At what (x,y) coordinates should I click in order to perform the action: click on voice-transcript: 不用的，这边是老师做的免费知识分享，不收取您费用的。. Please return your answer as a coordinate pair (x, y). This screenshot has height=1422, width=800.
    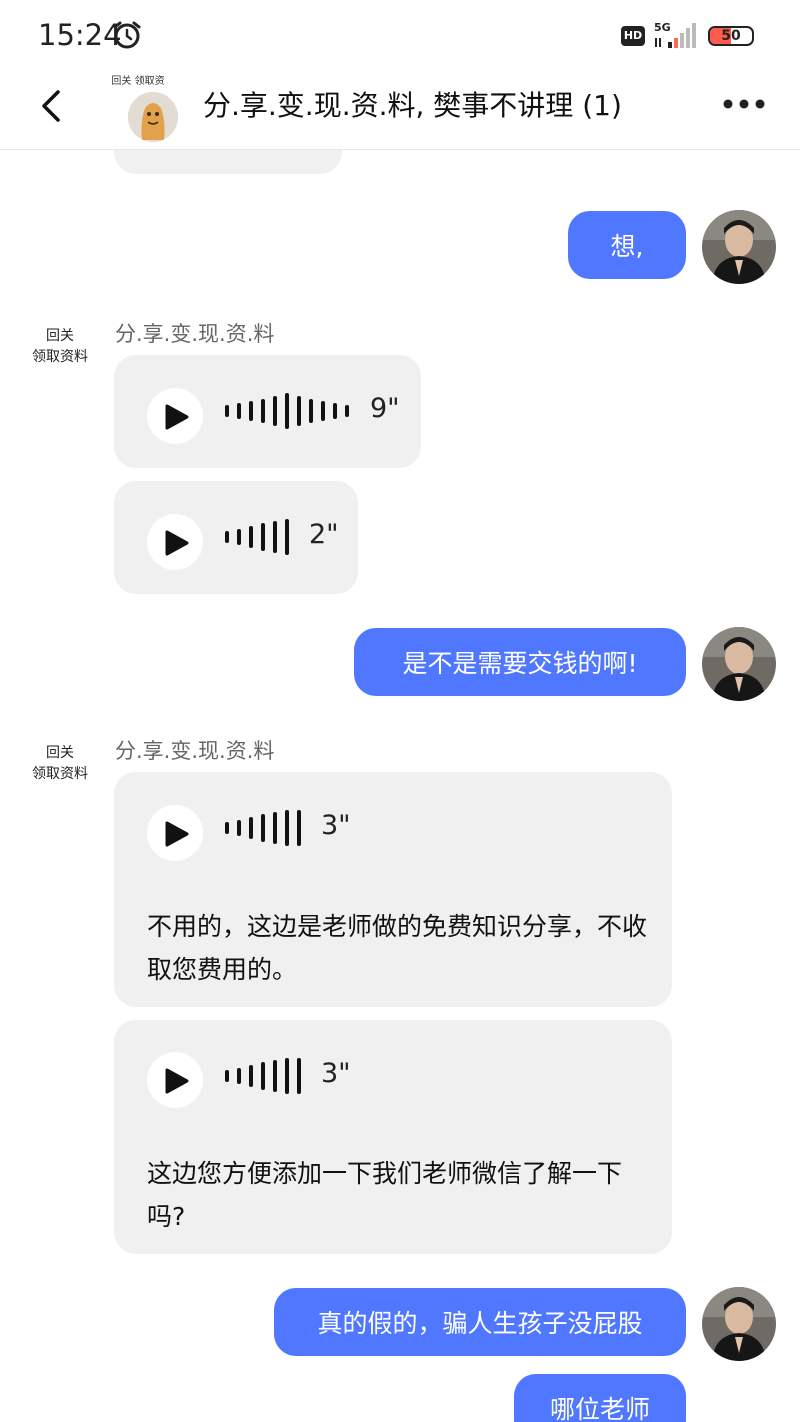
    Looking at the image, I should click on (397, 948).